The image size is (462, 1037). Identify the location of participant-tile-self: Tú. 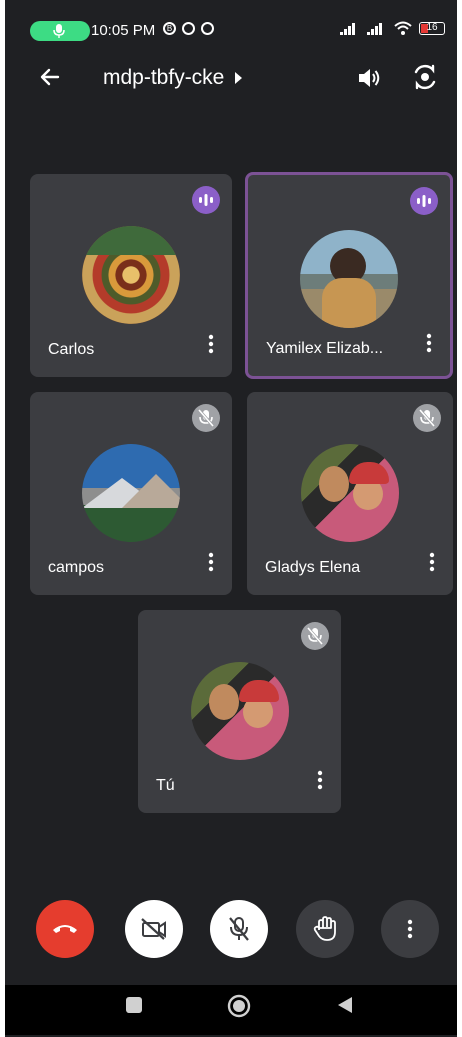
(239, 711).